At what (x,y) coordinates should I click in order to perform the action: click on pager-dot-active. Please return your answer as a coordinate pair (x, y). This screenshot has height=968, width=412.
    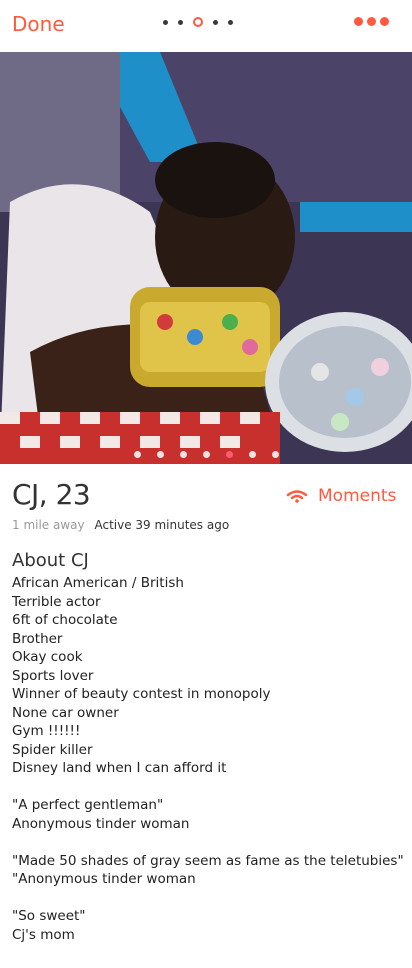
    Looking at the image, I should click on (198, 22).